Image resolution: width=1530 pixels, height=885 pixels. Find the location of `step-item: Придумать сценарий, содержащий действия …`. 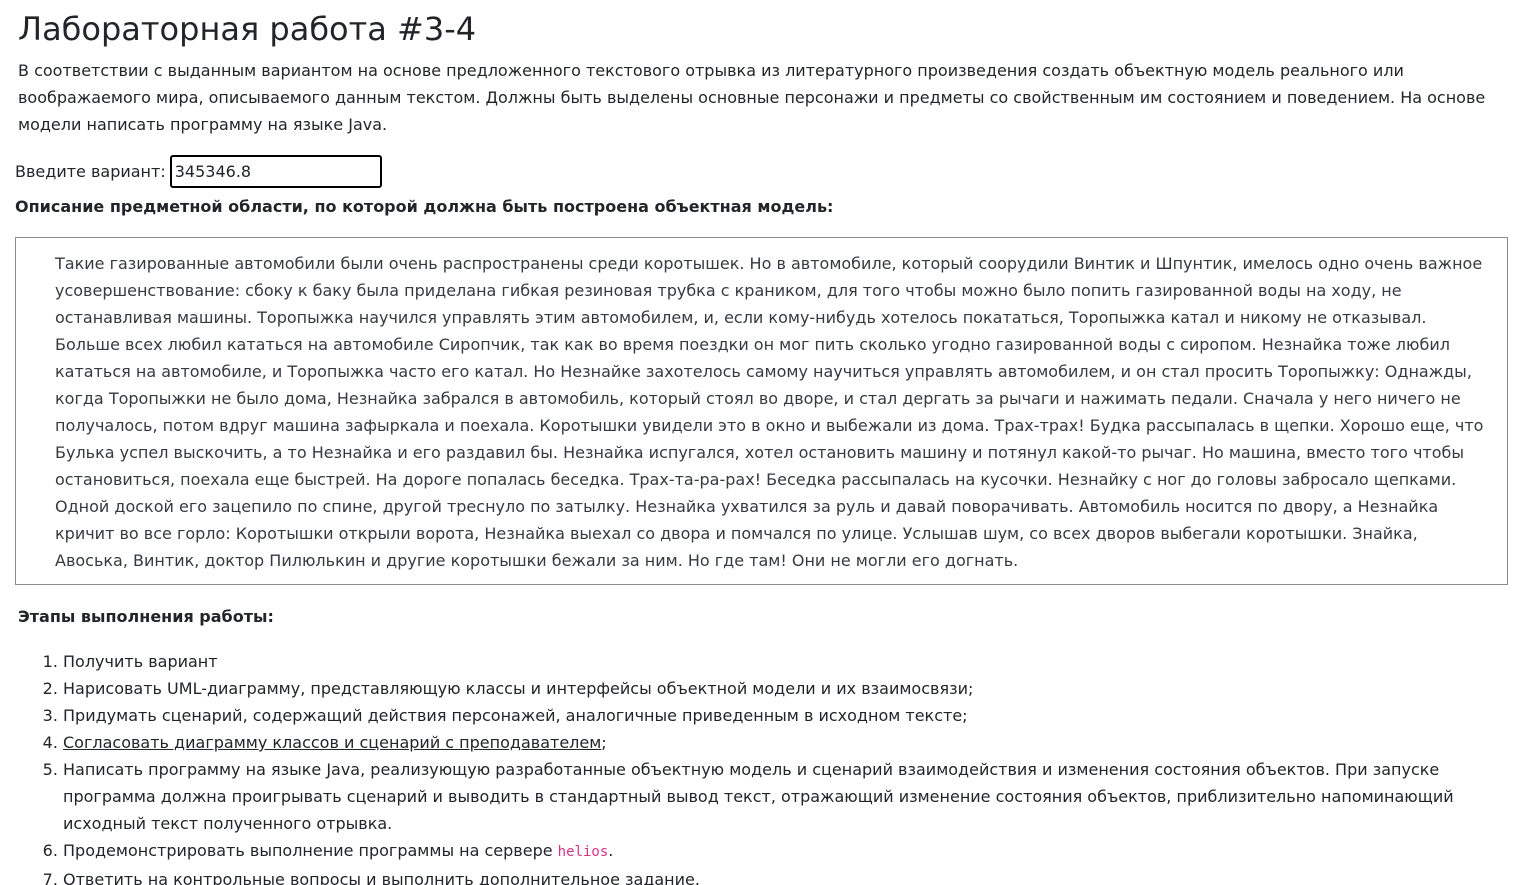

step-item: Придумать сценарий, содержащий действия … is located at coordinates (783, 715).